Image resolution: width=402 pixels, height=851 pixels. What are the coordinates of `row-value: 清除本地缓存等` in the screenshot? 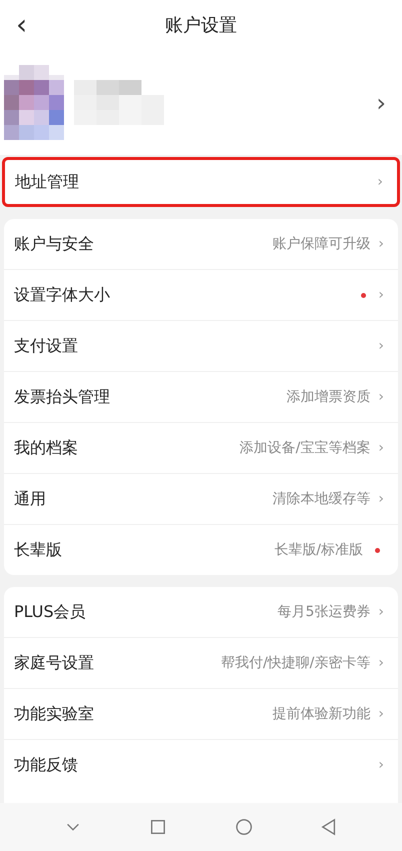 It's located at (321, 499).